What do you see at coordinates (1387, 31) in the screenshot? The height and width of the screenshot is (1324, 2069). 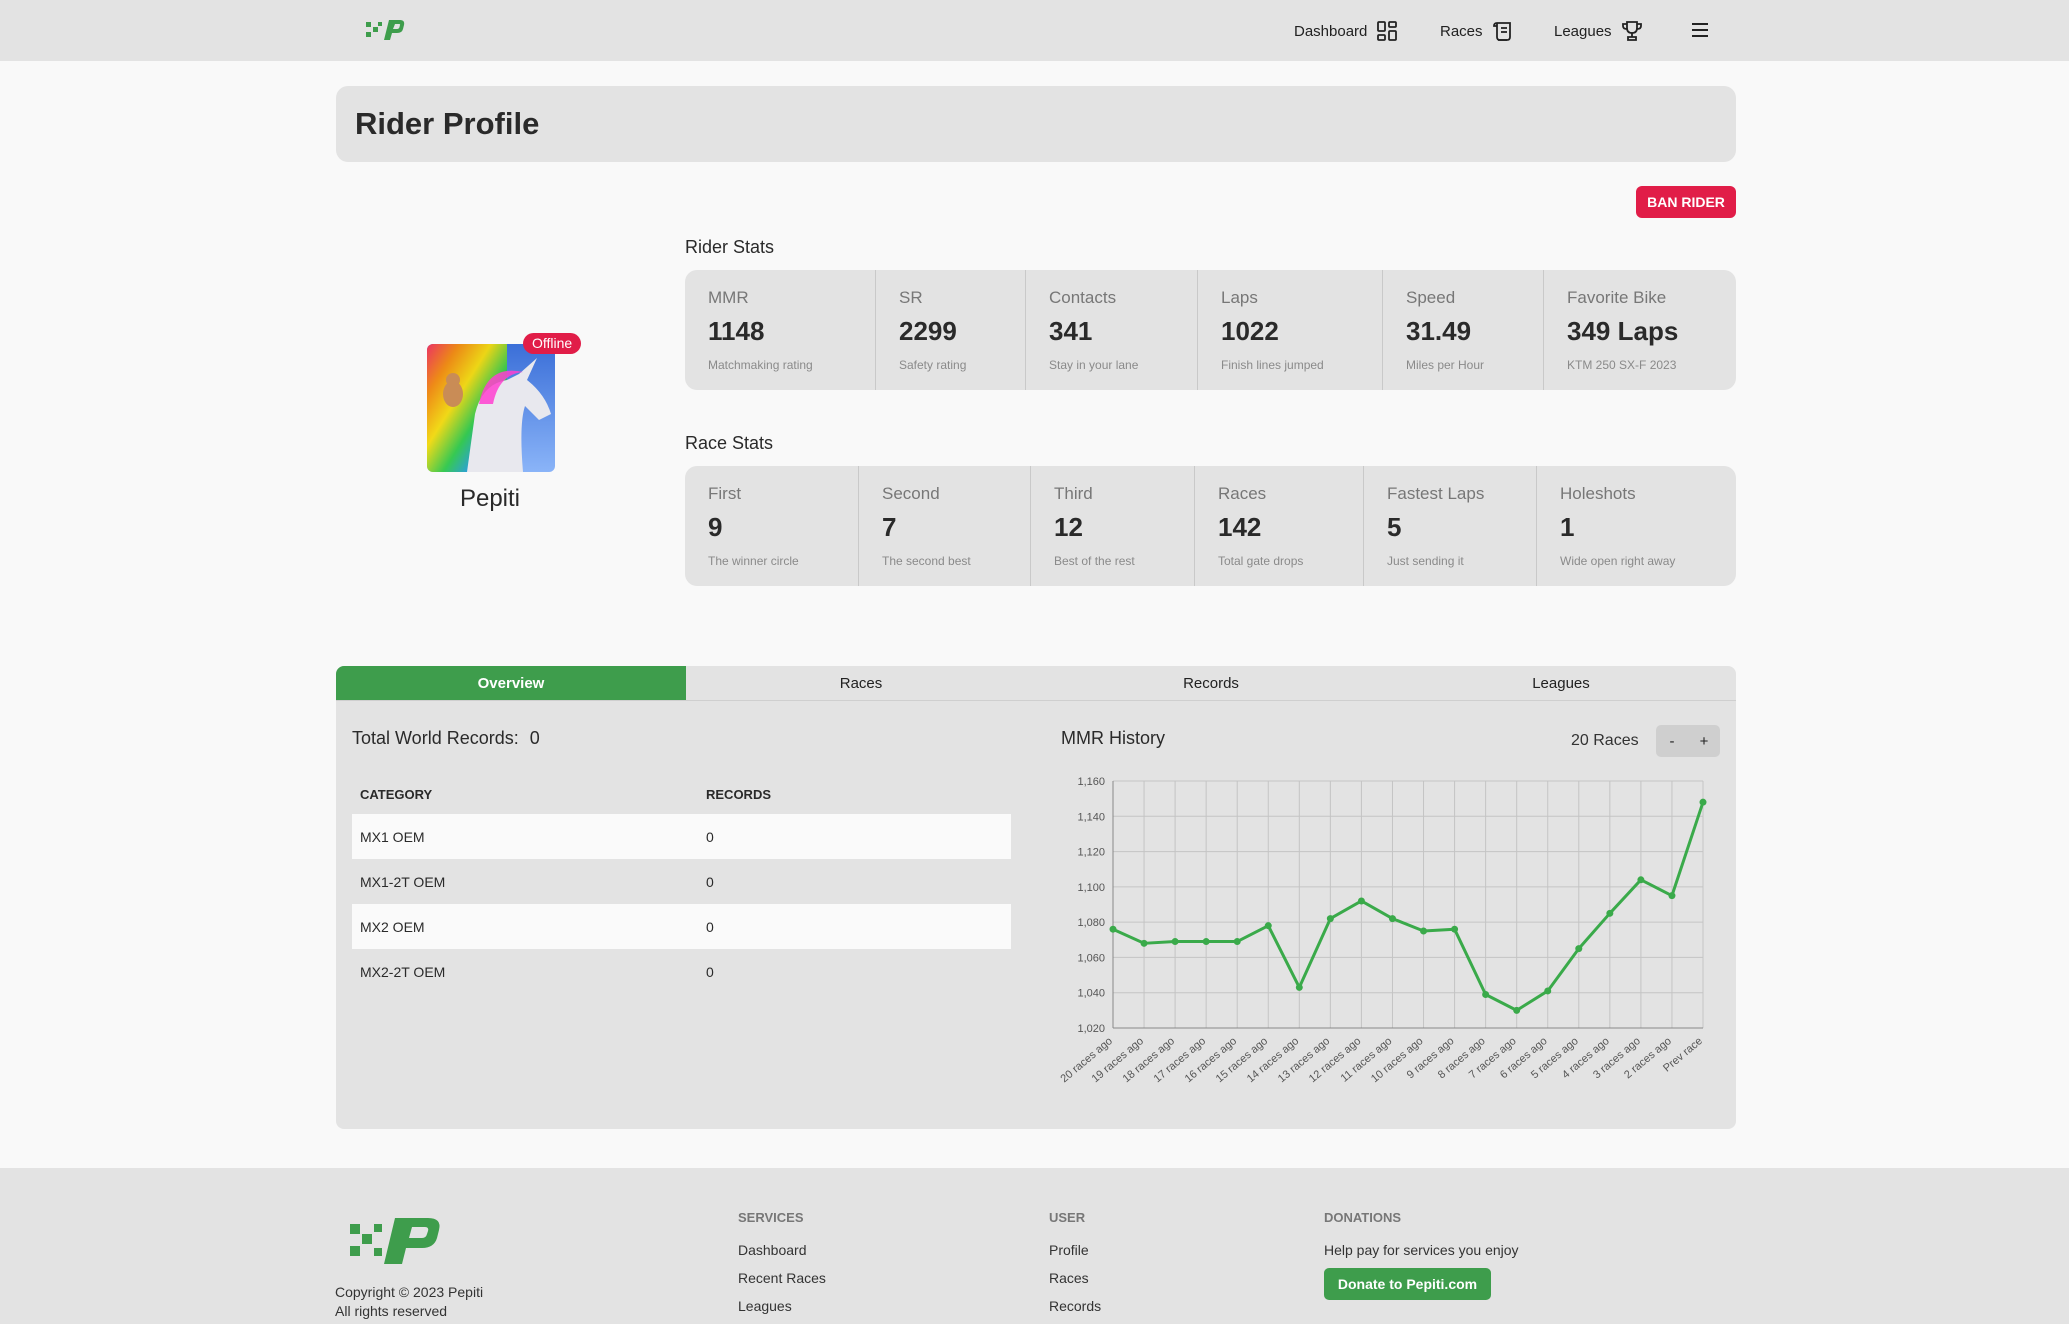 I see `dashboard-grid-icon` at bounding box center [1387, 31].